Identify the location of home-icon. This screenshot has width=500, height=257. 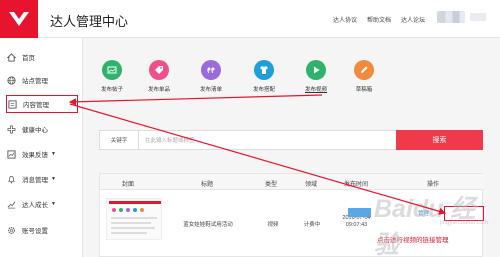
(11, 57).